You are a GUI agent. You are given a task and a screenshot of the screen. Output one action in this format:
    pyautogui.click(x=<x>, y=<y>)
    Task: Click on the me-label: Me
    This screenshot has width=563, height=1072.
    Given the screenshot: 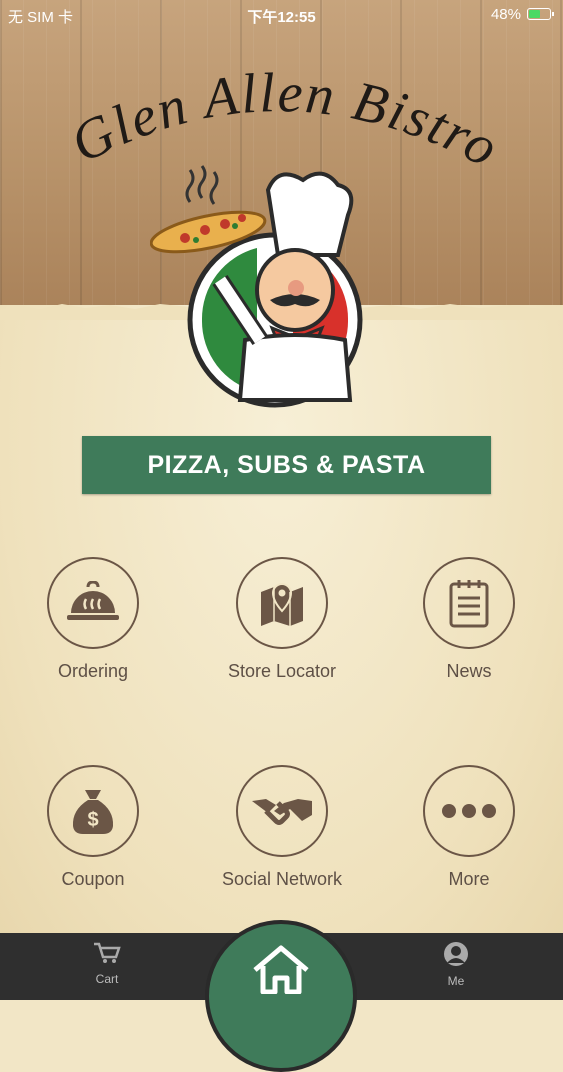 What is the action you would take?
    pyautogui.click(x=456, y=981)
    